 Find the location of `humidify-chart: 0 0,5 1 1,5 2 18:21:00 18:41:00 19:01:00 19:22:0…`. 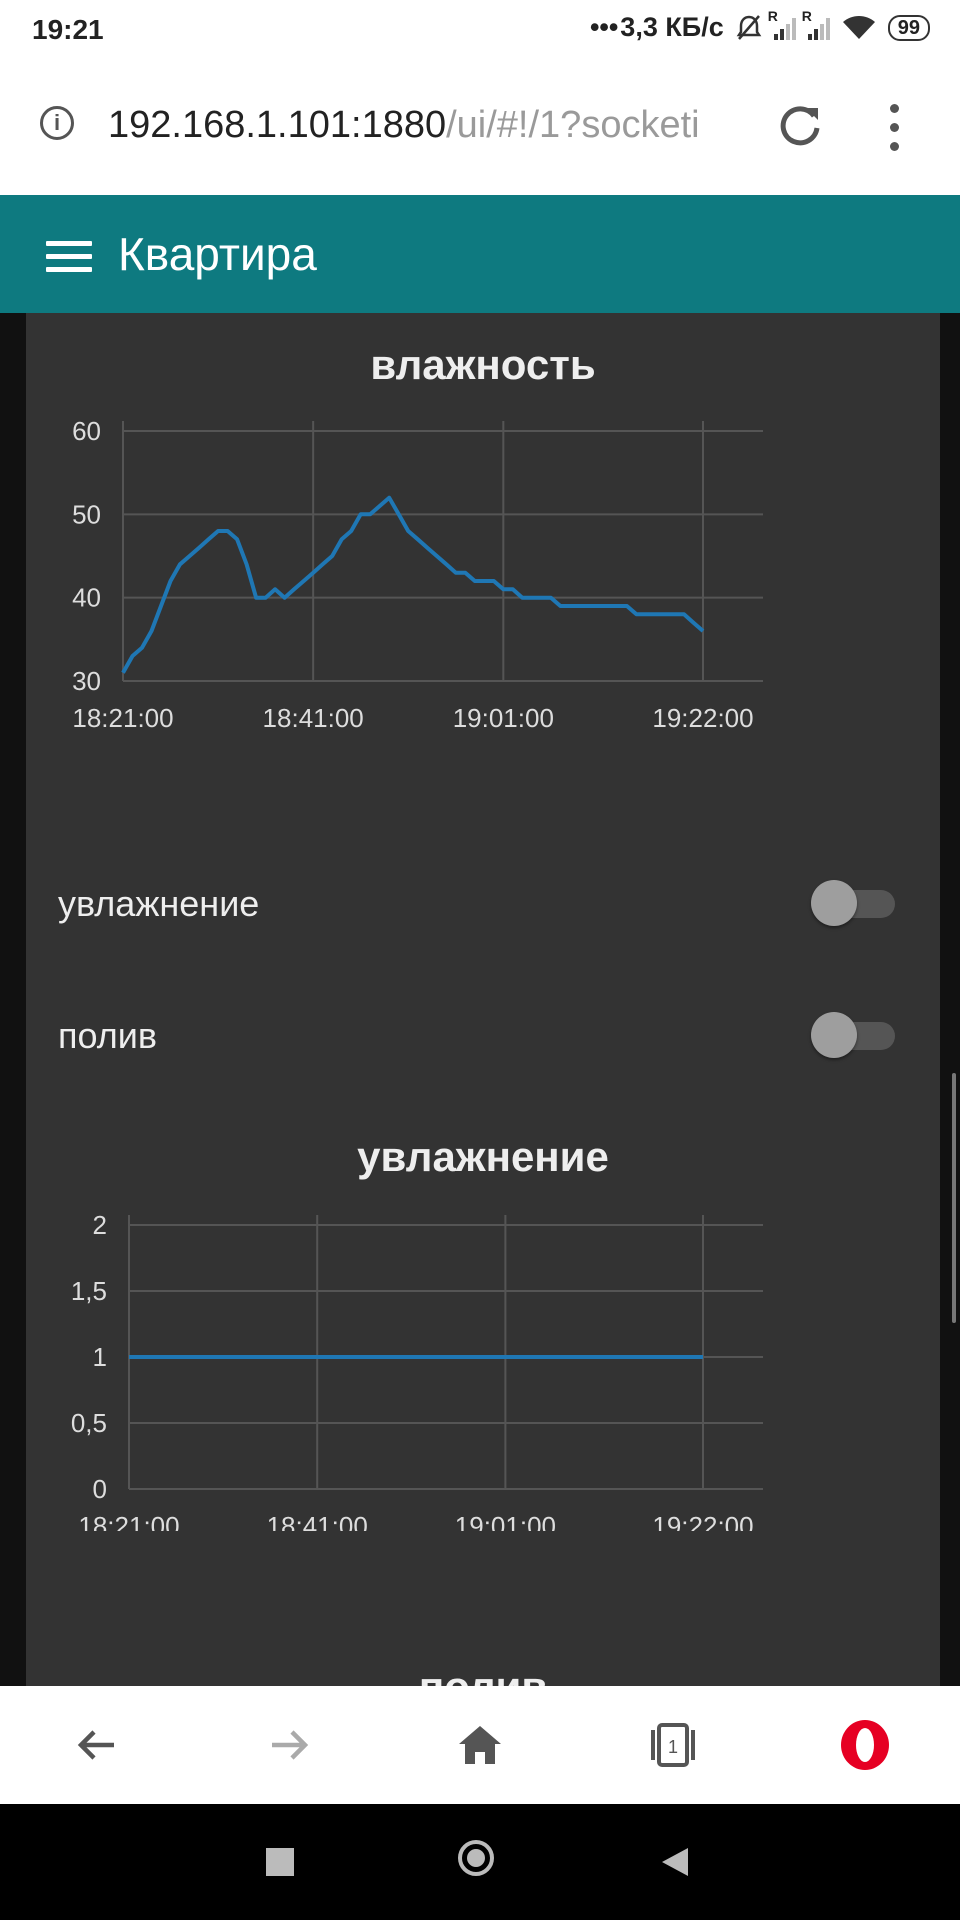

humidify-chart: 0 0,5 1 1,5 2 18:21:00 18:41:00 19:01:00 19:22:0… is located at coordinates (417, 1370).